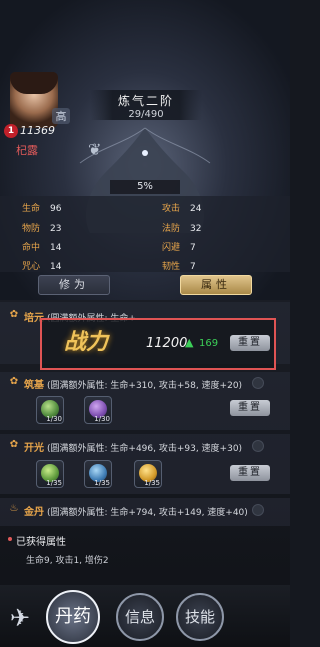 The image size is (320, 647). I want to click on combat-power-delta: 169, so click(209, 343).